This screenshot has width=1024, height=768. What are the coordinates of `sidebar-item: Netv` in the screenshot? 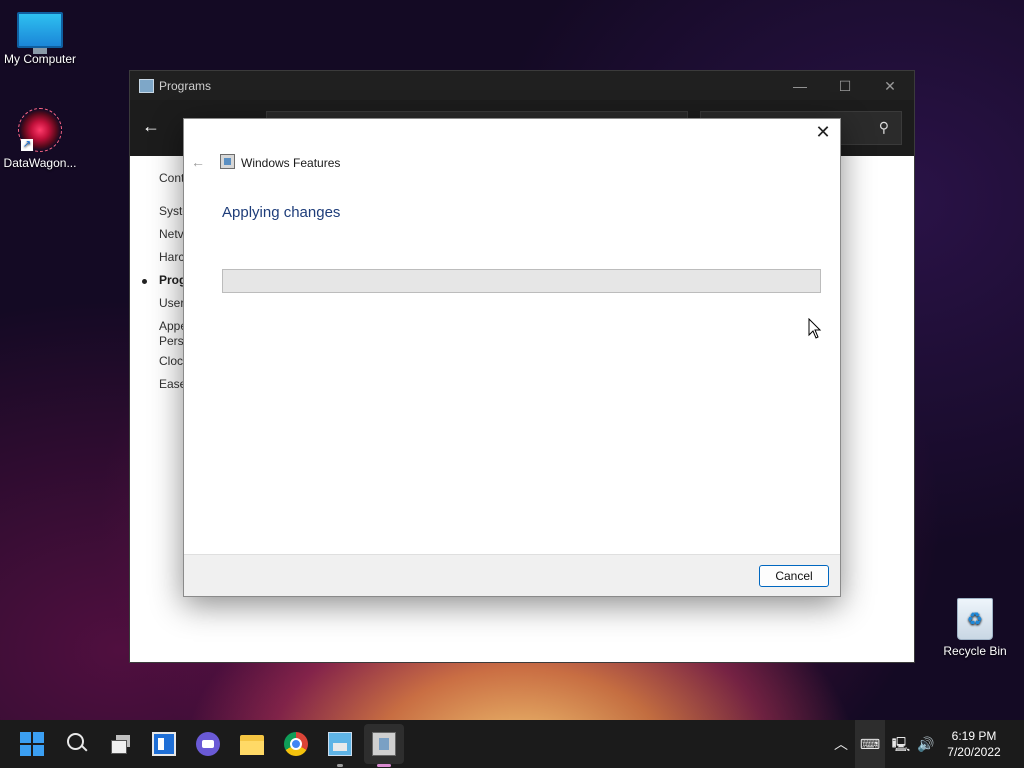 It's located at (171, 234).